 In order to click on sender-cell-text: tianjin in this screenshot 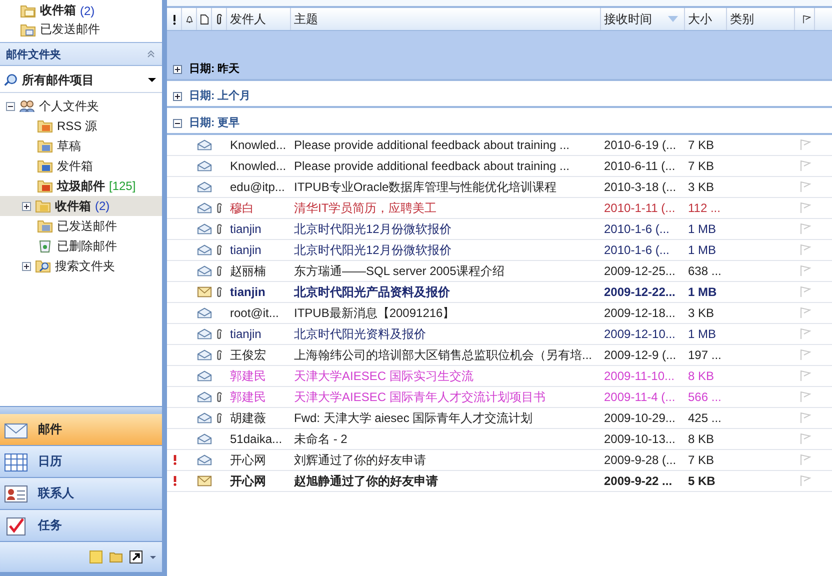, I will do `click(245, 250)`.